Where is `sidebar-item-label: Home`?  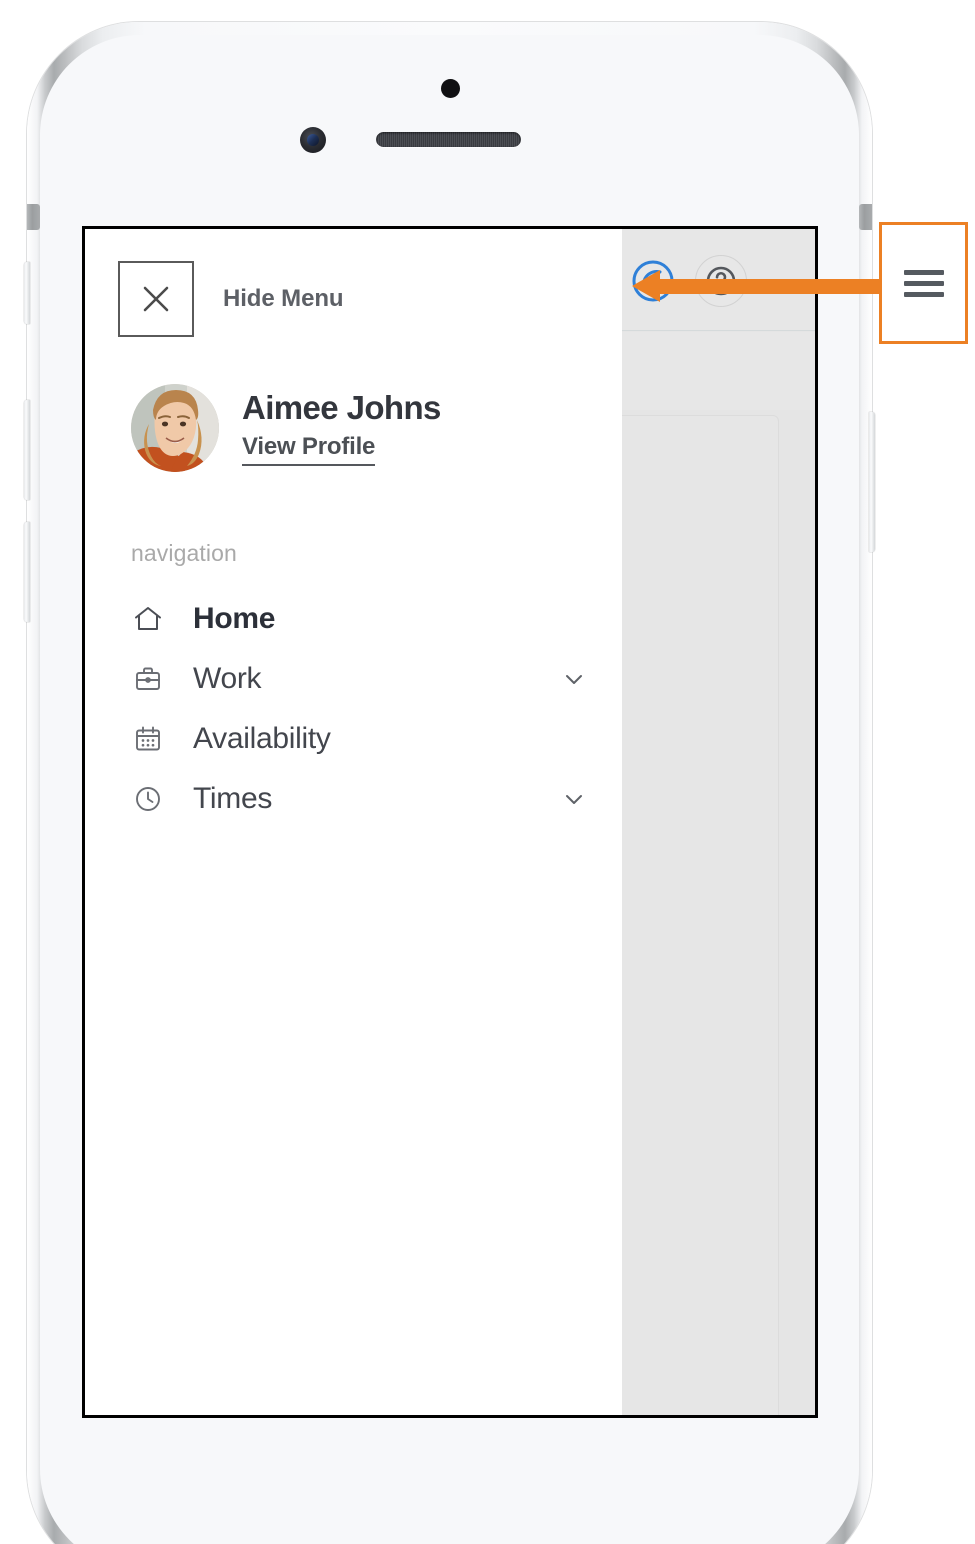 sidebar-item-label: Home is located at coordinates (234, 618).